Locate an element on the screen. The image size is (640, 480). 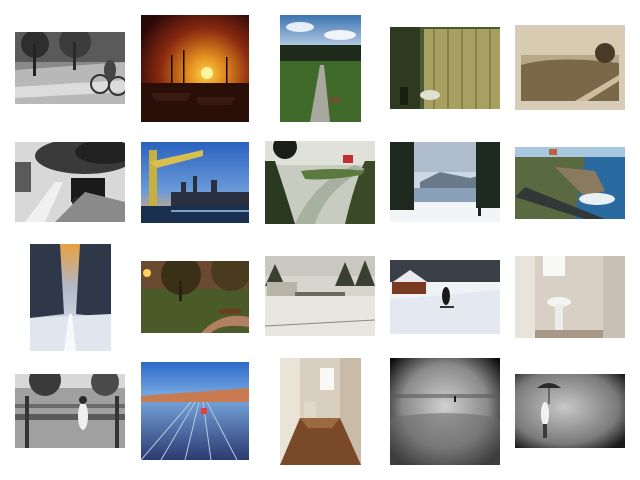
forest-path-bench-photo is located at coordinates (320, 68).